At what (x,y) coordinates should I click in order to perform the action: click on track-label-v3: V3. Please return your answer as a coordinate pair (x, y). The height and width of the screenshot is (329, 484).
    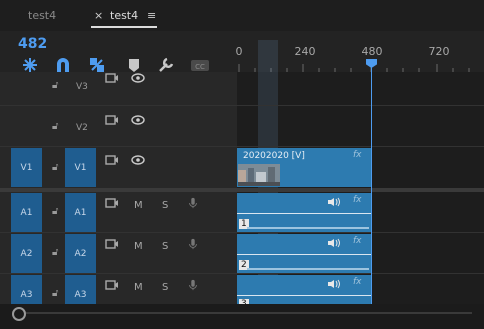
    Looking at the image, I should click on (82, 87).